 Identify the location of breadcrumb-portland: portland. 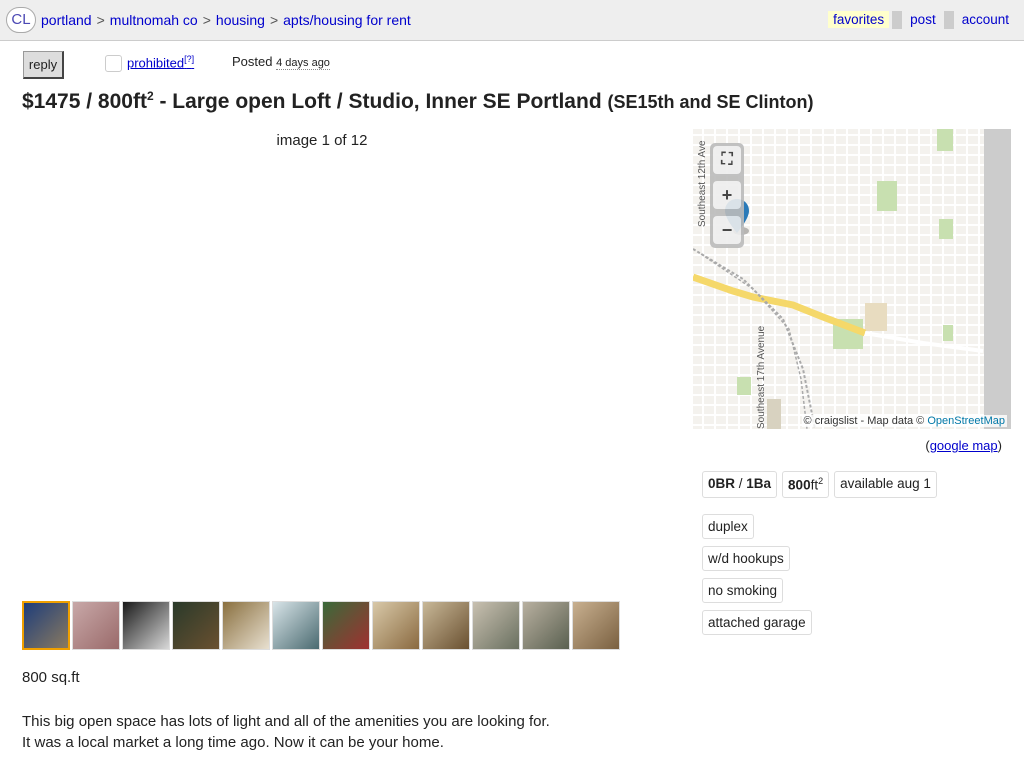
(66, 20).